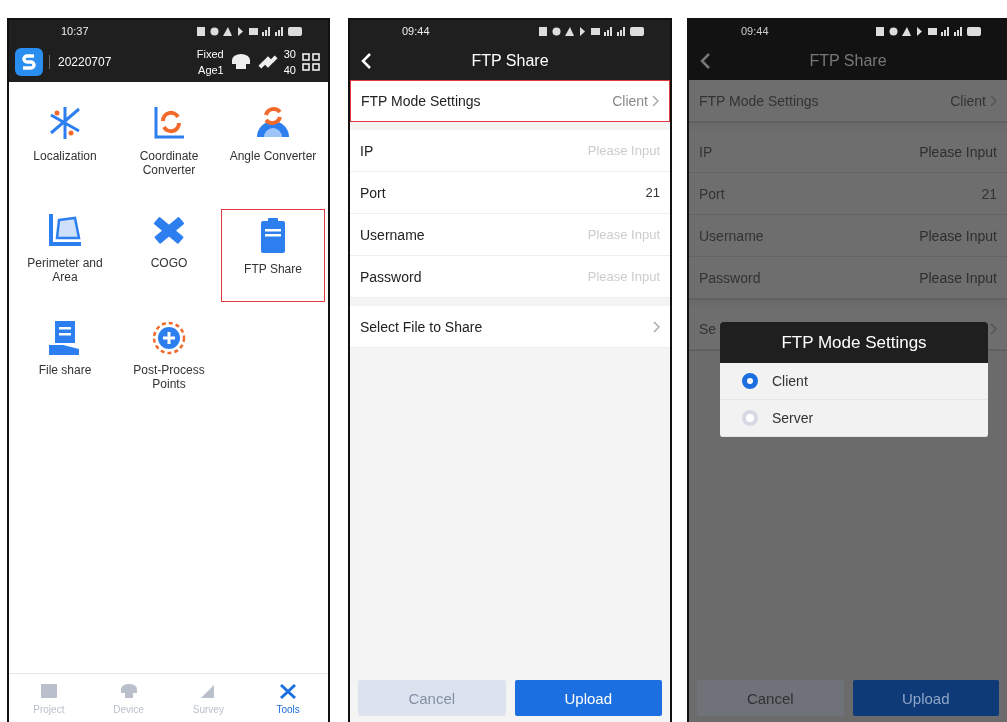 This screenshot has height=722, width=1007. Describe the element at coordinates (120, 62) in the screenshot. I see `project-name: 20220707` at that location.